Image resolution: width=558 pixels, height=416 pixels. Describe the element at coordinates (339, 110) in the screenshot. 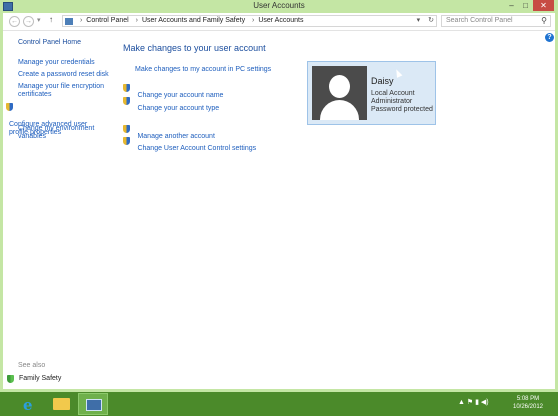

I see `avatar-body` at that location.